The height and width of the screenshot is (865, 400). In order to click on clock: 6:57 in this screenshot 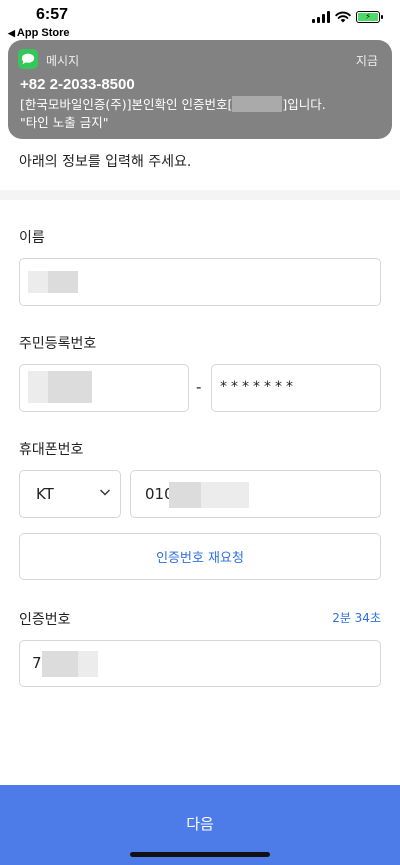, I will do `click(52, 14)`.